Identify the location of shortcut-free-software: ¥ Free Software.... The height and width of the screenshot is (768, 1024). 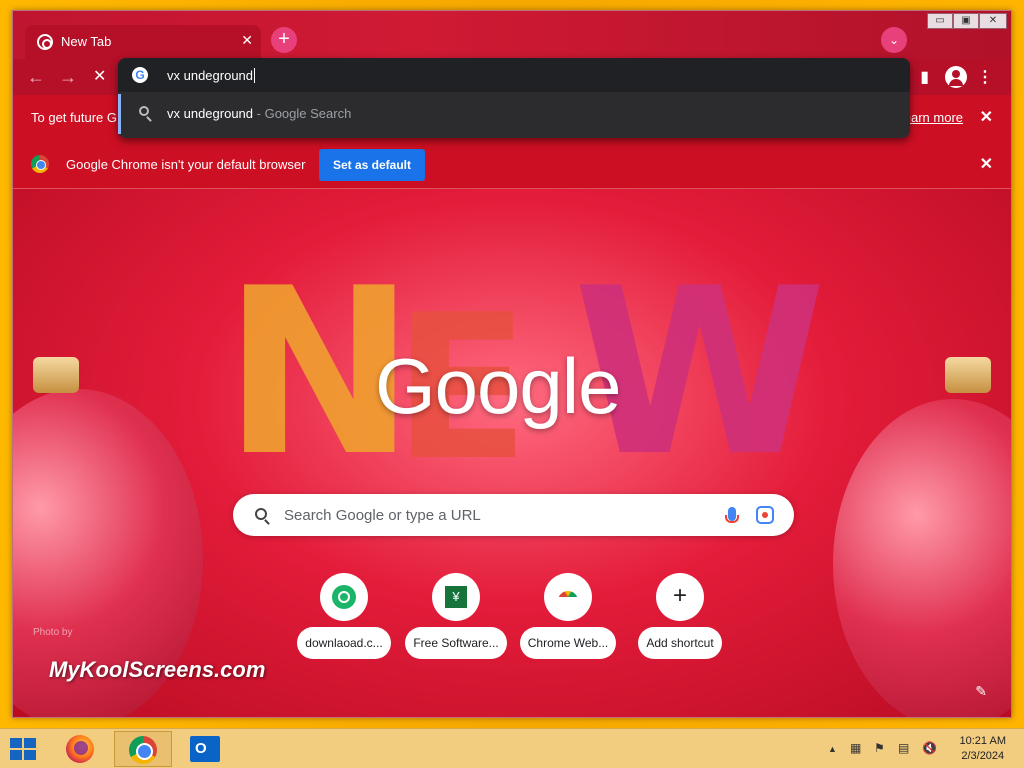
(456, 618).